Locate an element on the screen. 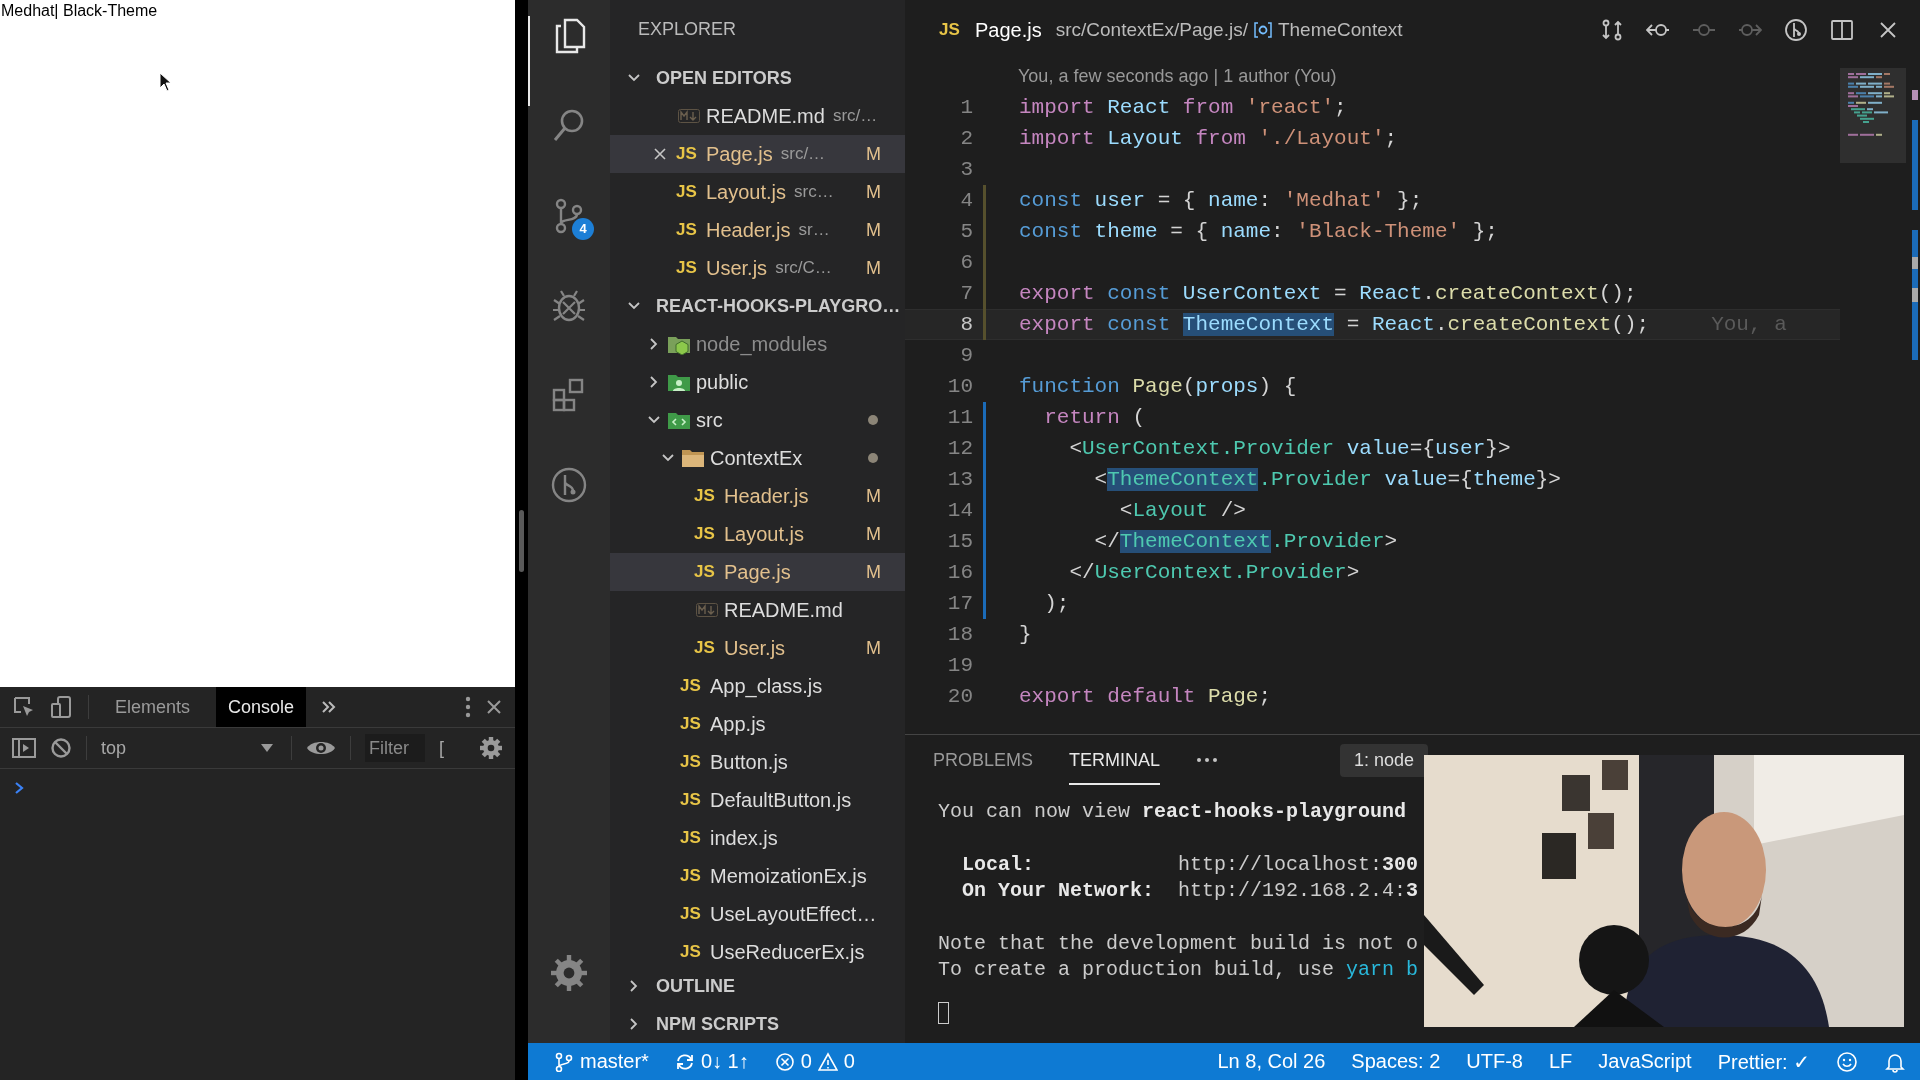 The image size is (1920, 1080). tree-item: public is located at coordinates (757, 382).